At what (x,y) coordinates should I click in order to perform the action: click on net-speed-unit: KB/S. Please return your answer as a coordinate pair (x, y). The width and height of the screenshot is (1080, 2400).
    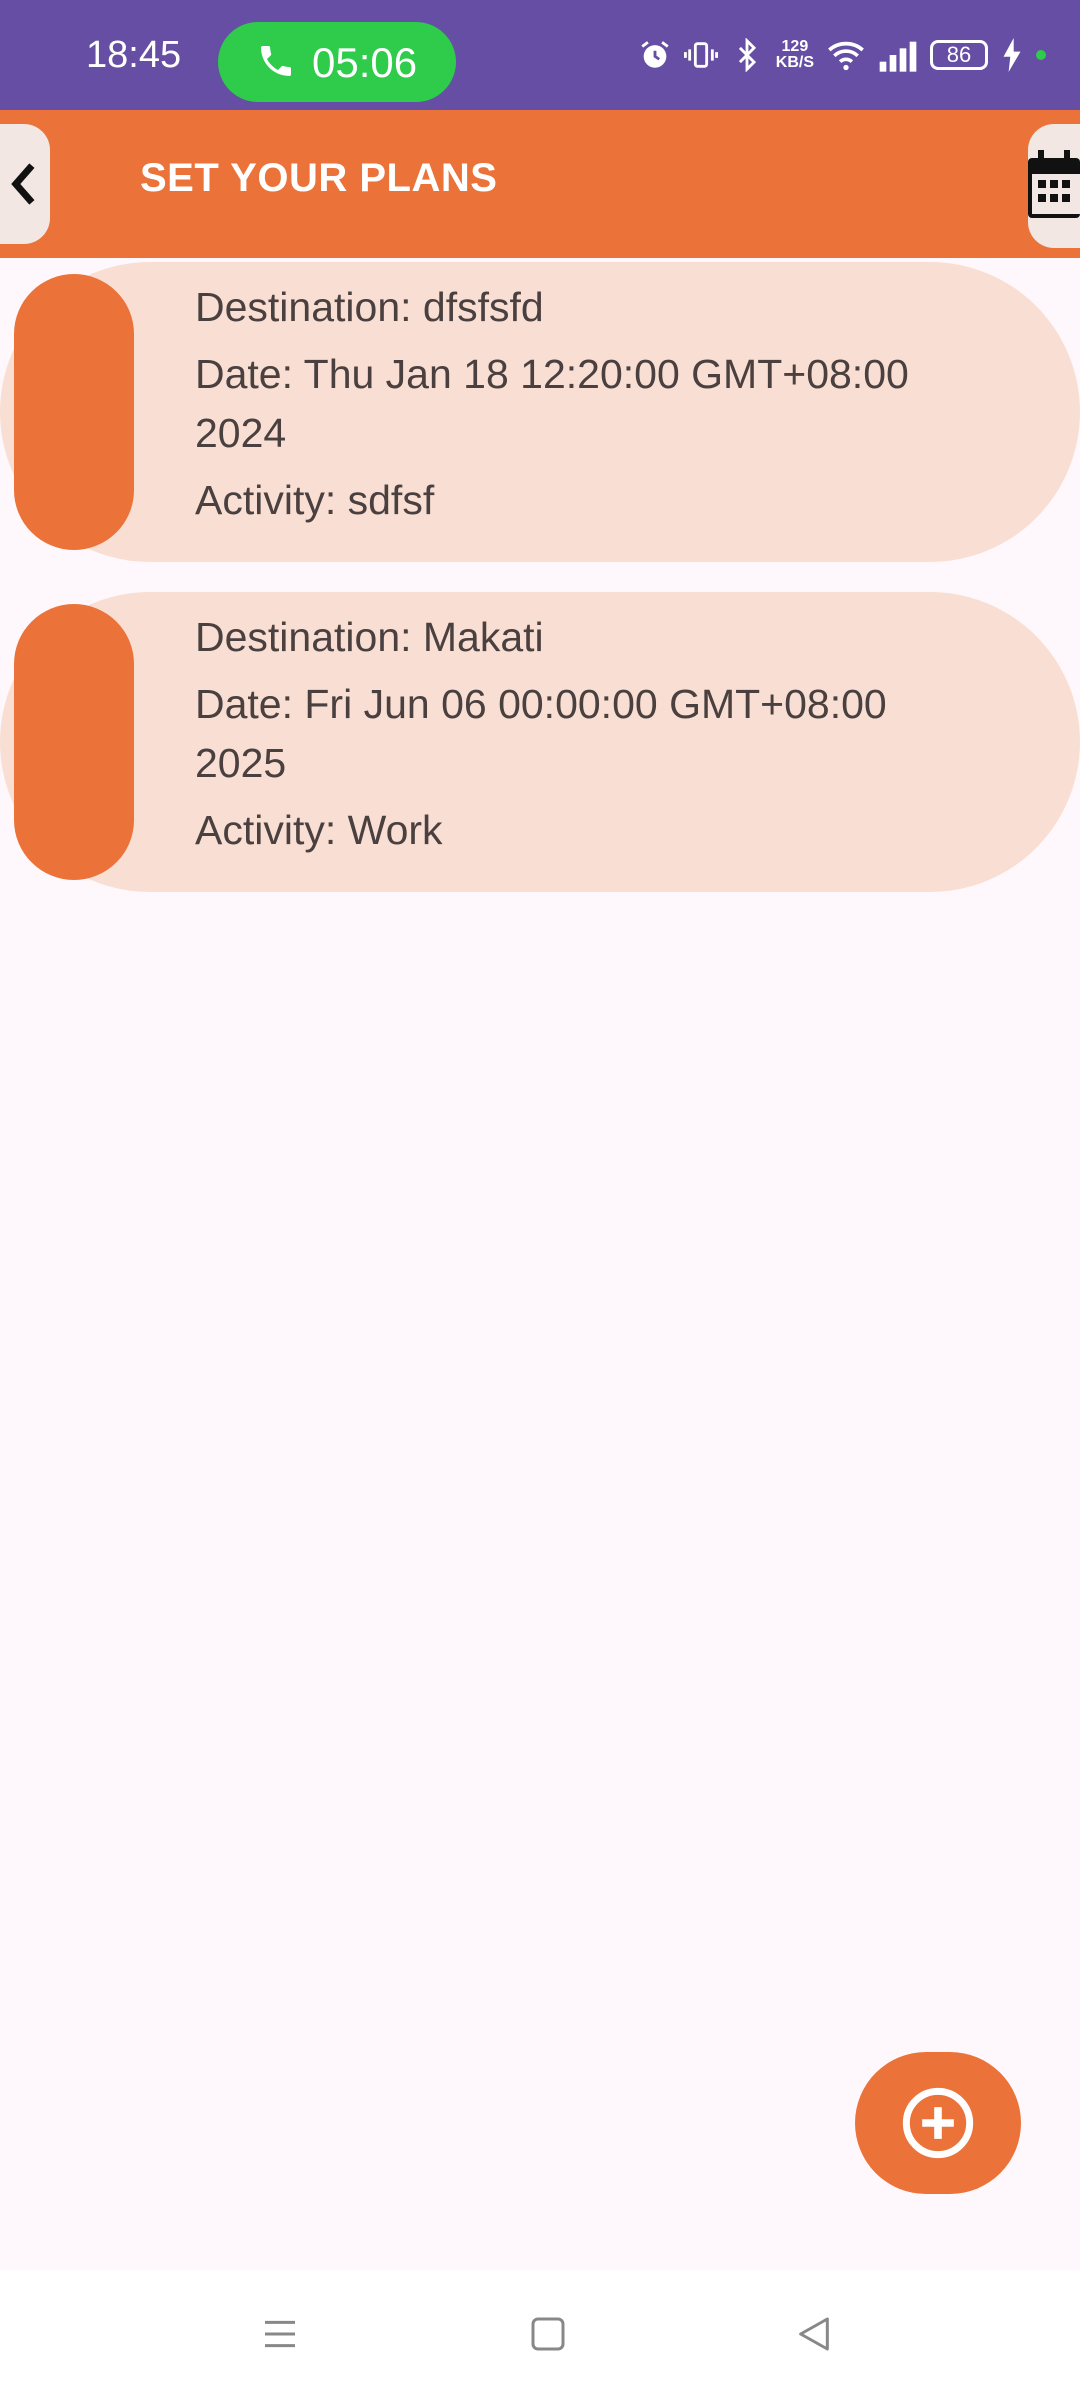
    Looking at the image, I should click on (794, 62).